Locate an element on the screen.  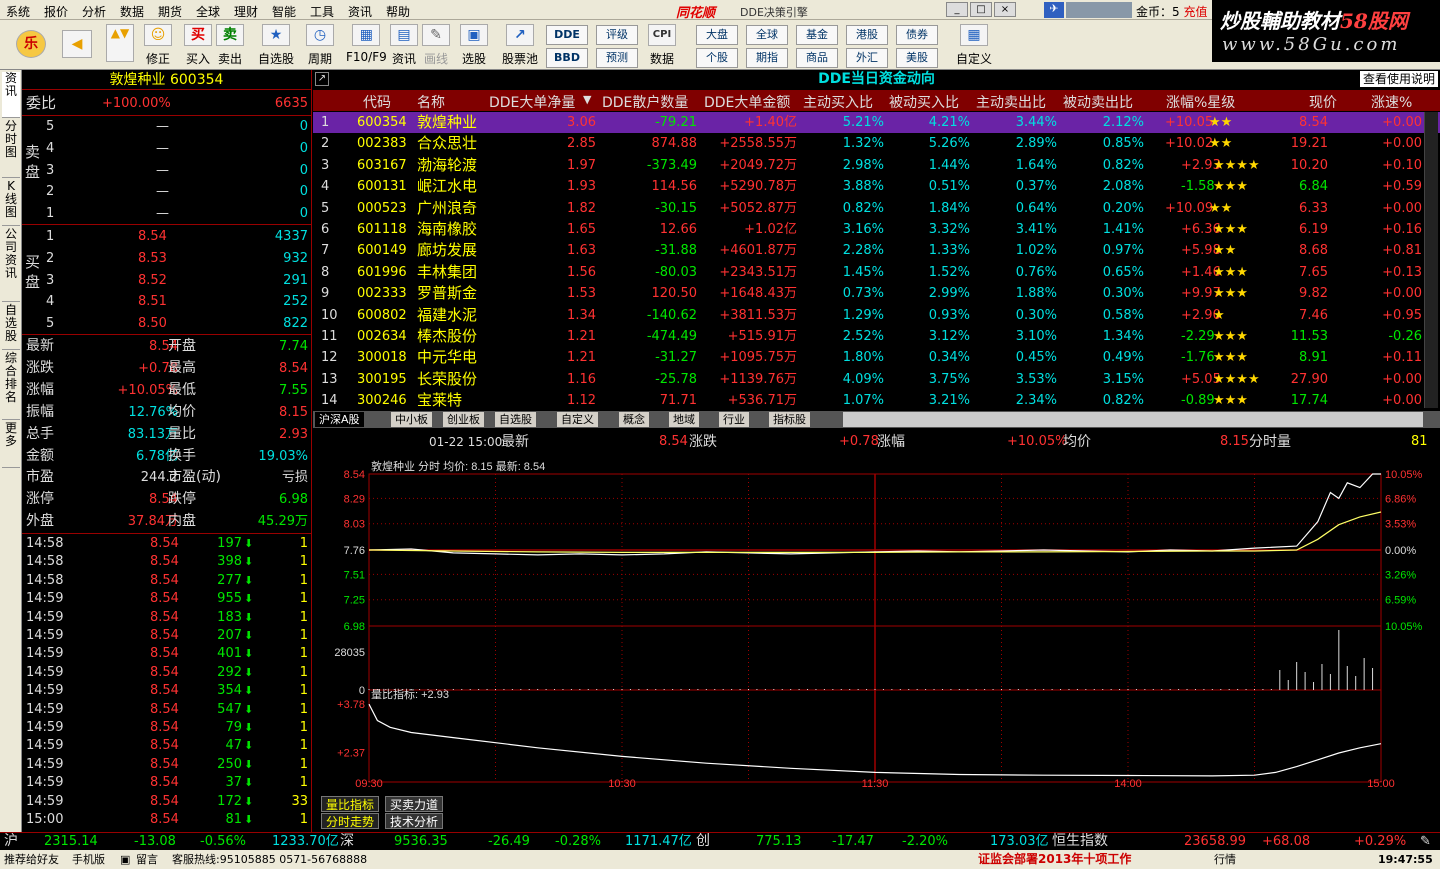
hs-index: 23658.99 is located at coordinates (1215, 841).